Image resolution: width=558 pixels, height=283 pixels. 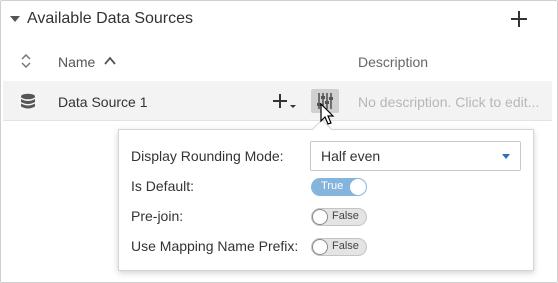 What do you see at coordinates (103, 102) in the screenshot?
I see `data-source-name: Data Source 1` at bounding box center [103, 102].